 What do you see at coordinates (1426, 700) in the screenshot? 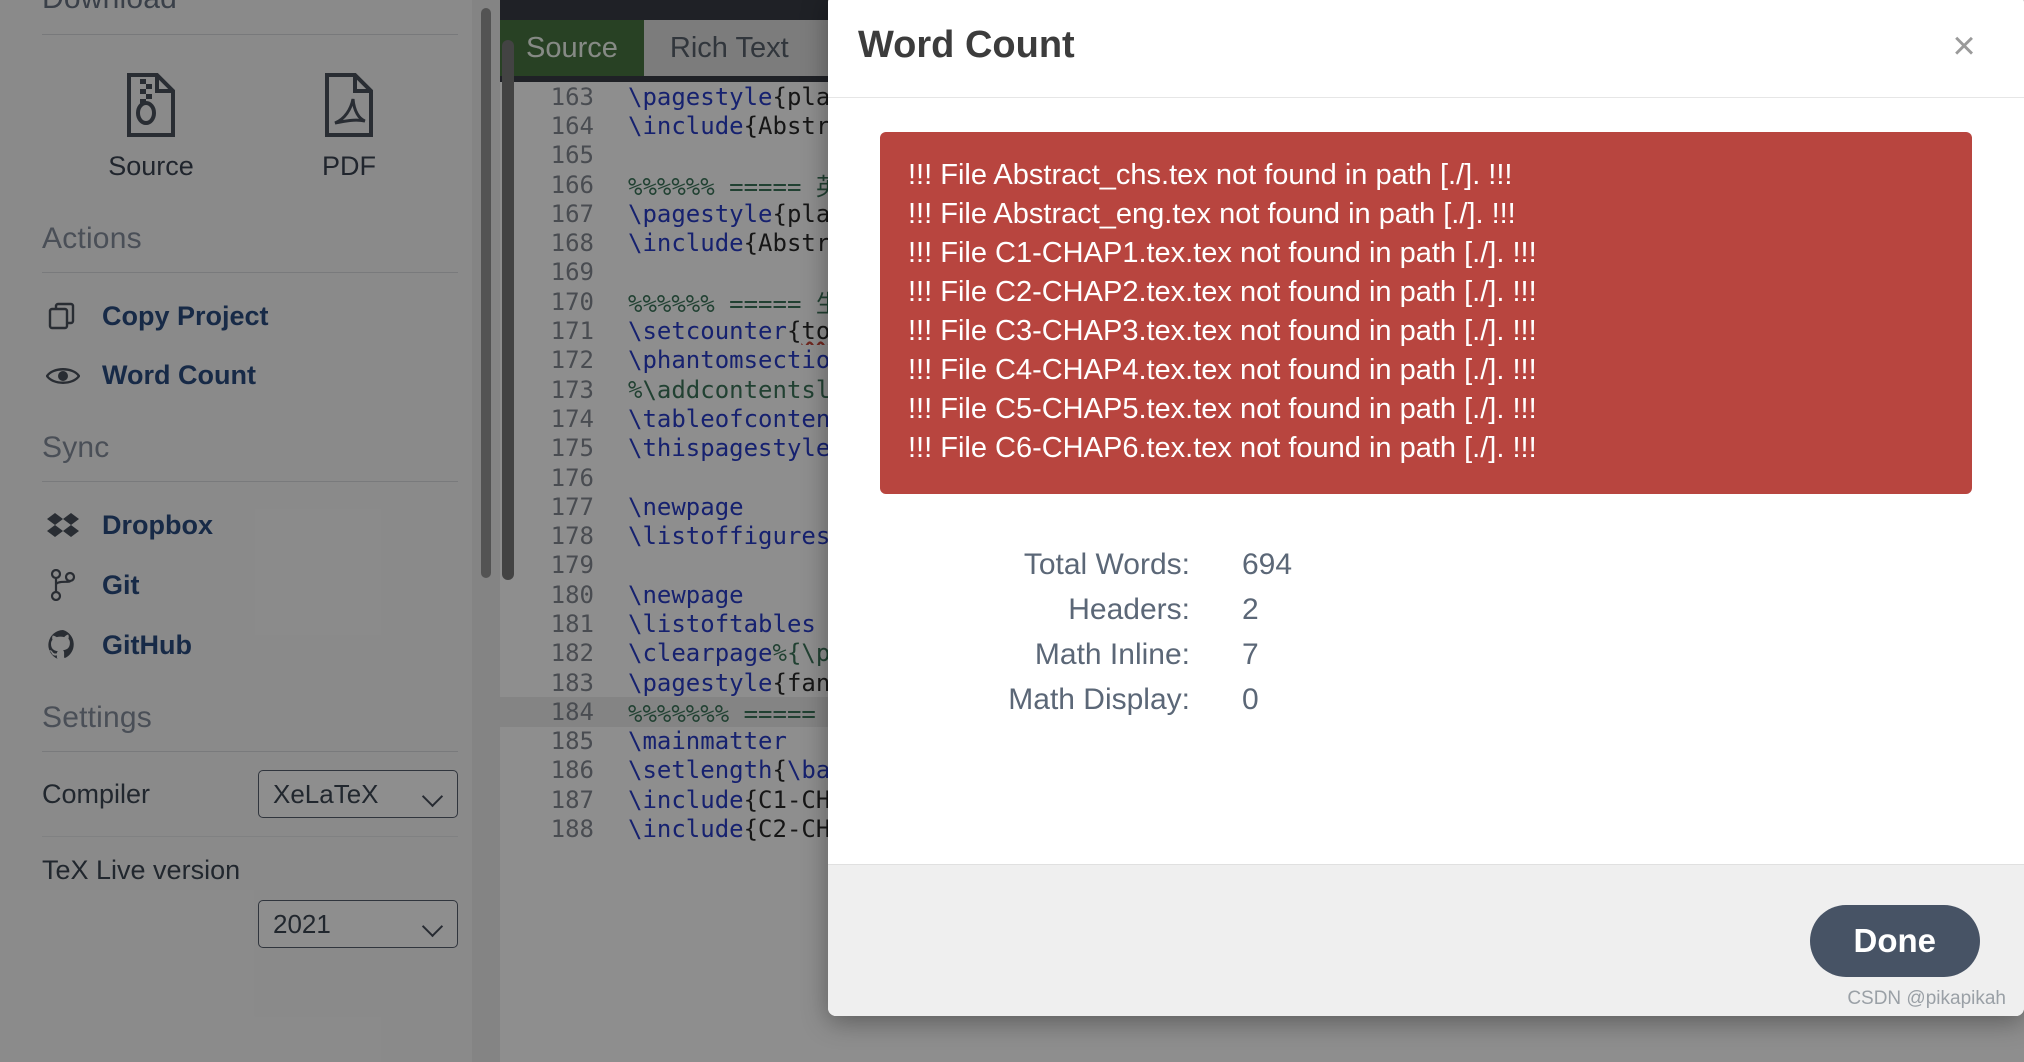
I see `stat-row: Math Display: 0` at bounding box center [1426, 700].